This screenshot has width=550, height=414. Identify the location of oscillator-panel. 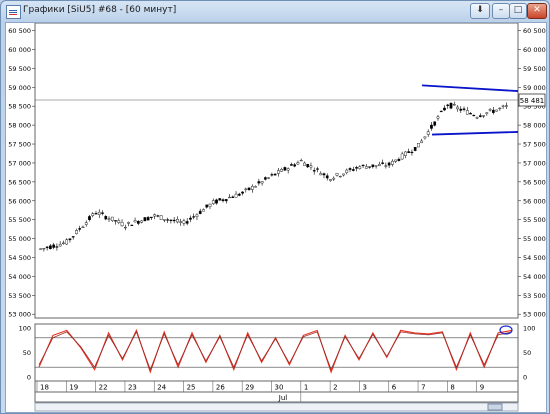
(276, 352).